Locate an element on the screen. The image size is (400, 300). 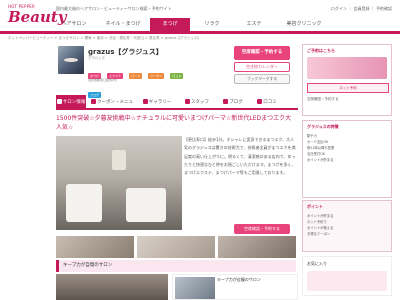
feature-card: キープ力が自慢のサロン is located at coordinates (235, 287).